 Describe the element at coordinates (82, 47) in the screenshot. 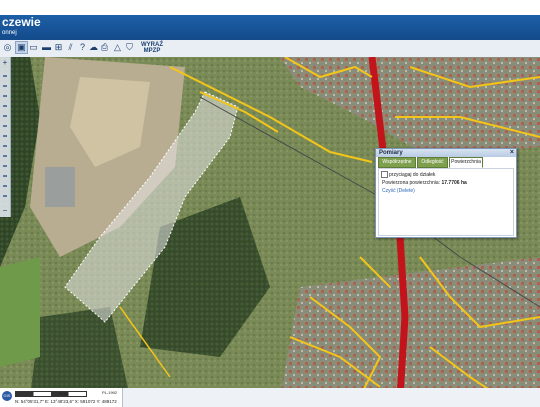

I see `help-icon: ?` at that location.